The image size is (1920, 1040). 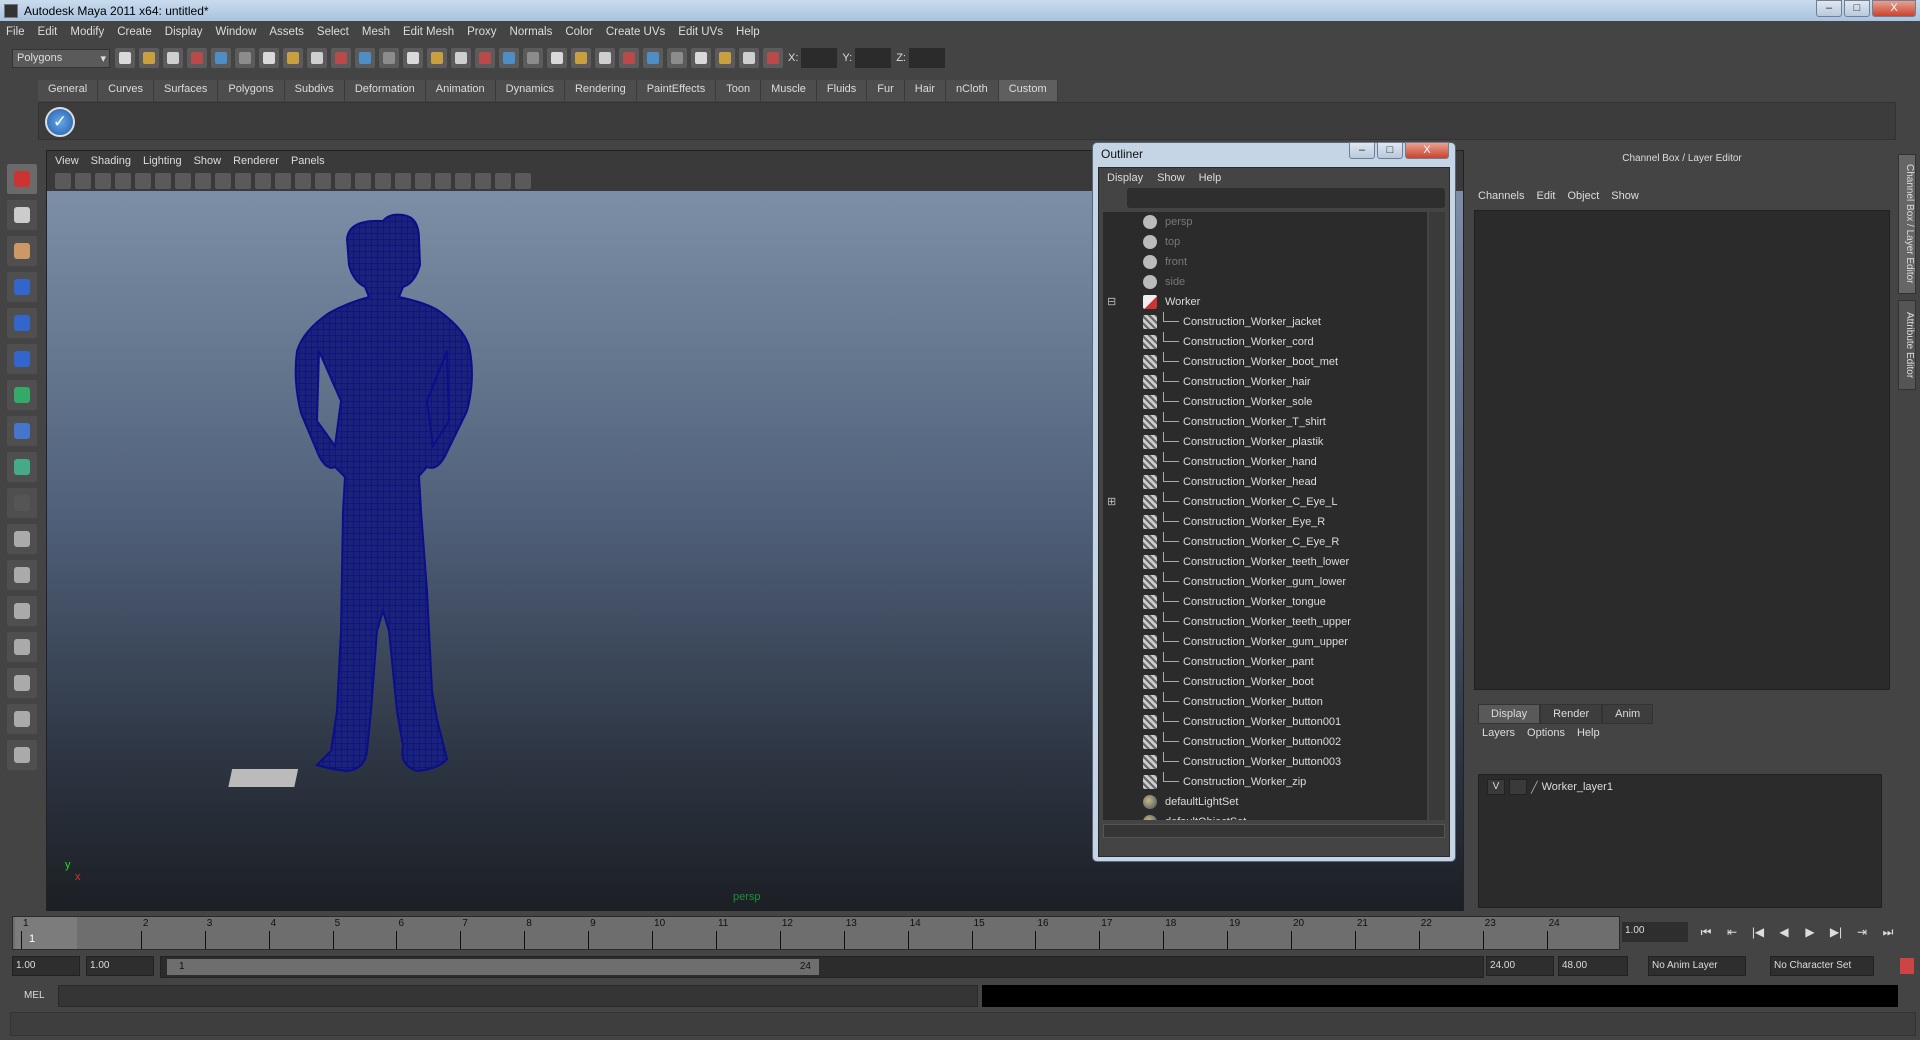 I want to click on snap-plane-icon, so click(x=341, y=58).